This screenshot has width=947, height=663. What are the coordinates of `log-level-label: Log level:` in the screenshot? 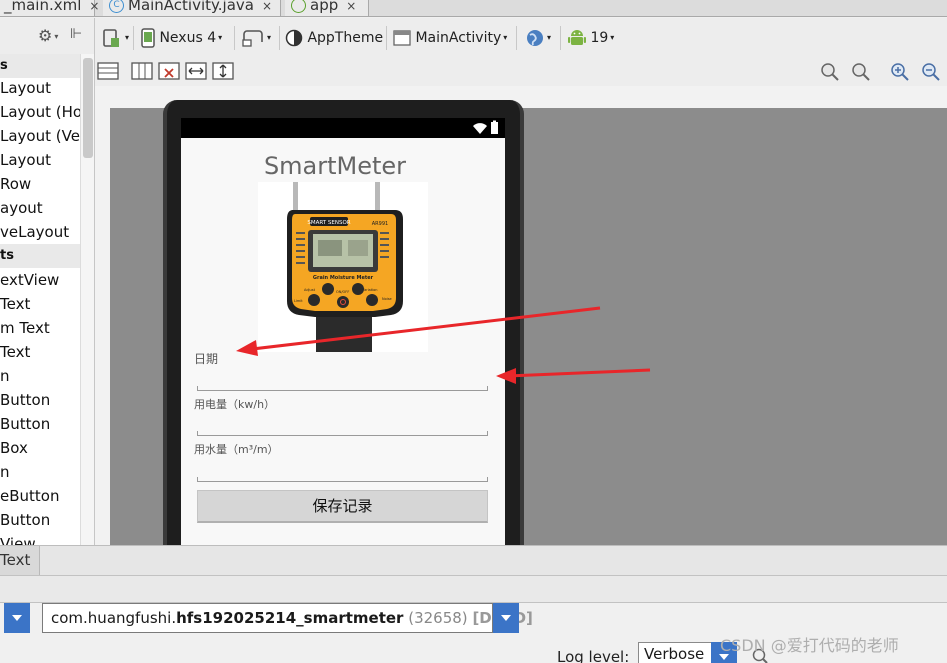 It's located at (593, 655).